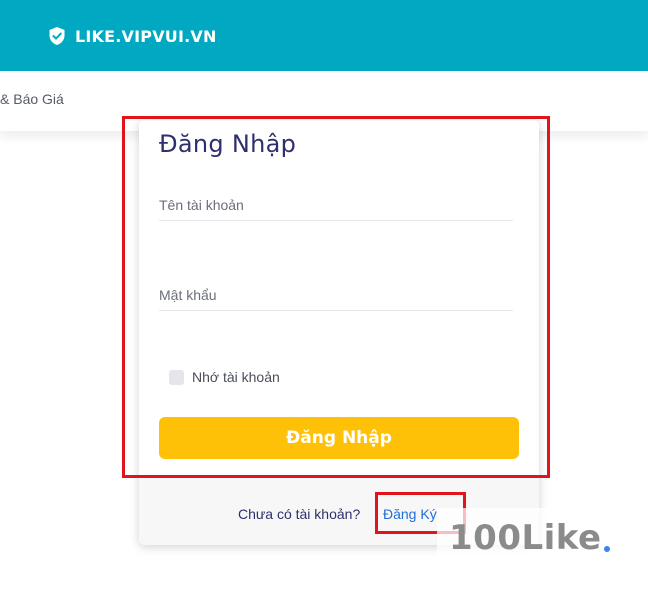 Image resolution: width=648 pixels, height=594 pixels. Describe the element at coordinates (299, 514) in the screenshot. I see `no-account-prompt: Chưa có tài khoản?` at that location.